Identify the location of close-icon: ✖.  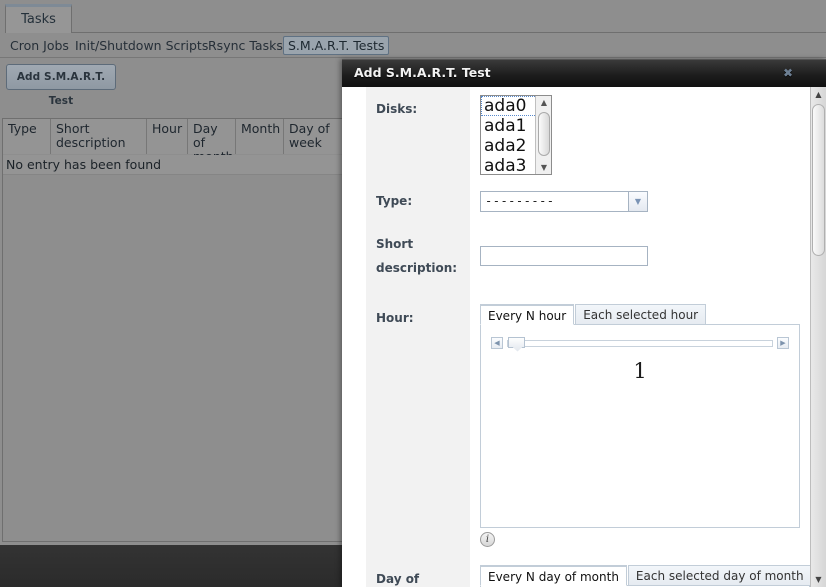
(788, 73).